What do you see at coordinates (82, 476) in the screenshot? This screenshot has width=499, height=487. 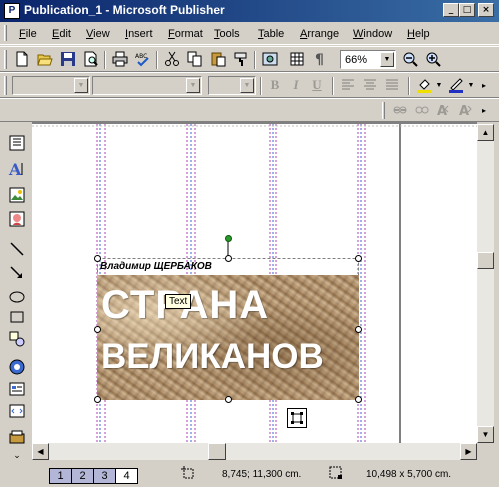 I see `page-tab-2: 2` at bounding box center [82, 476].